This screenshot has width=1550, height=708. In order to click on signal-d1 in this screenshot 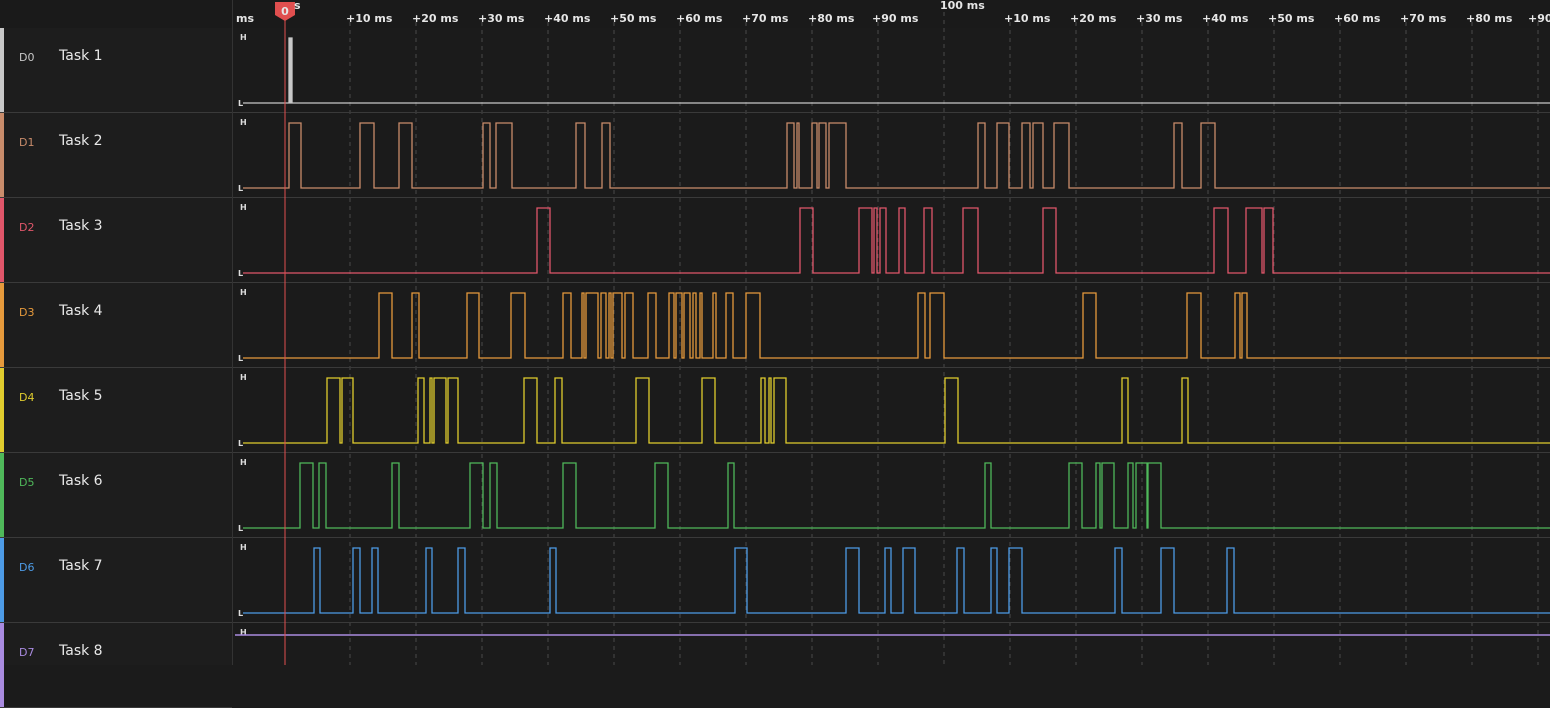, I will do `click(896, 155)`.